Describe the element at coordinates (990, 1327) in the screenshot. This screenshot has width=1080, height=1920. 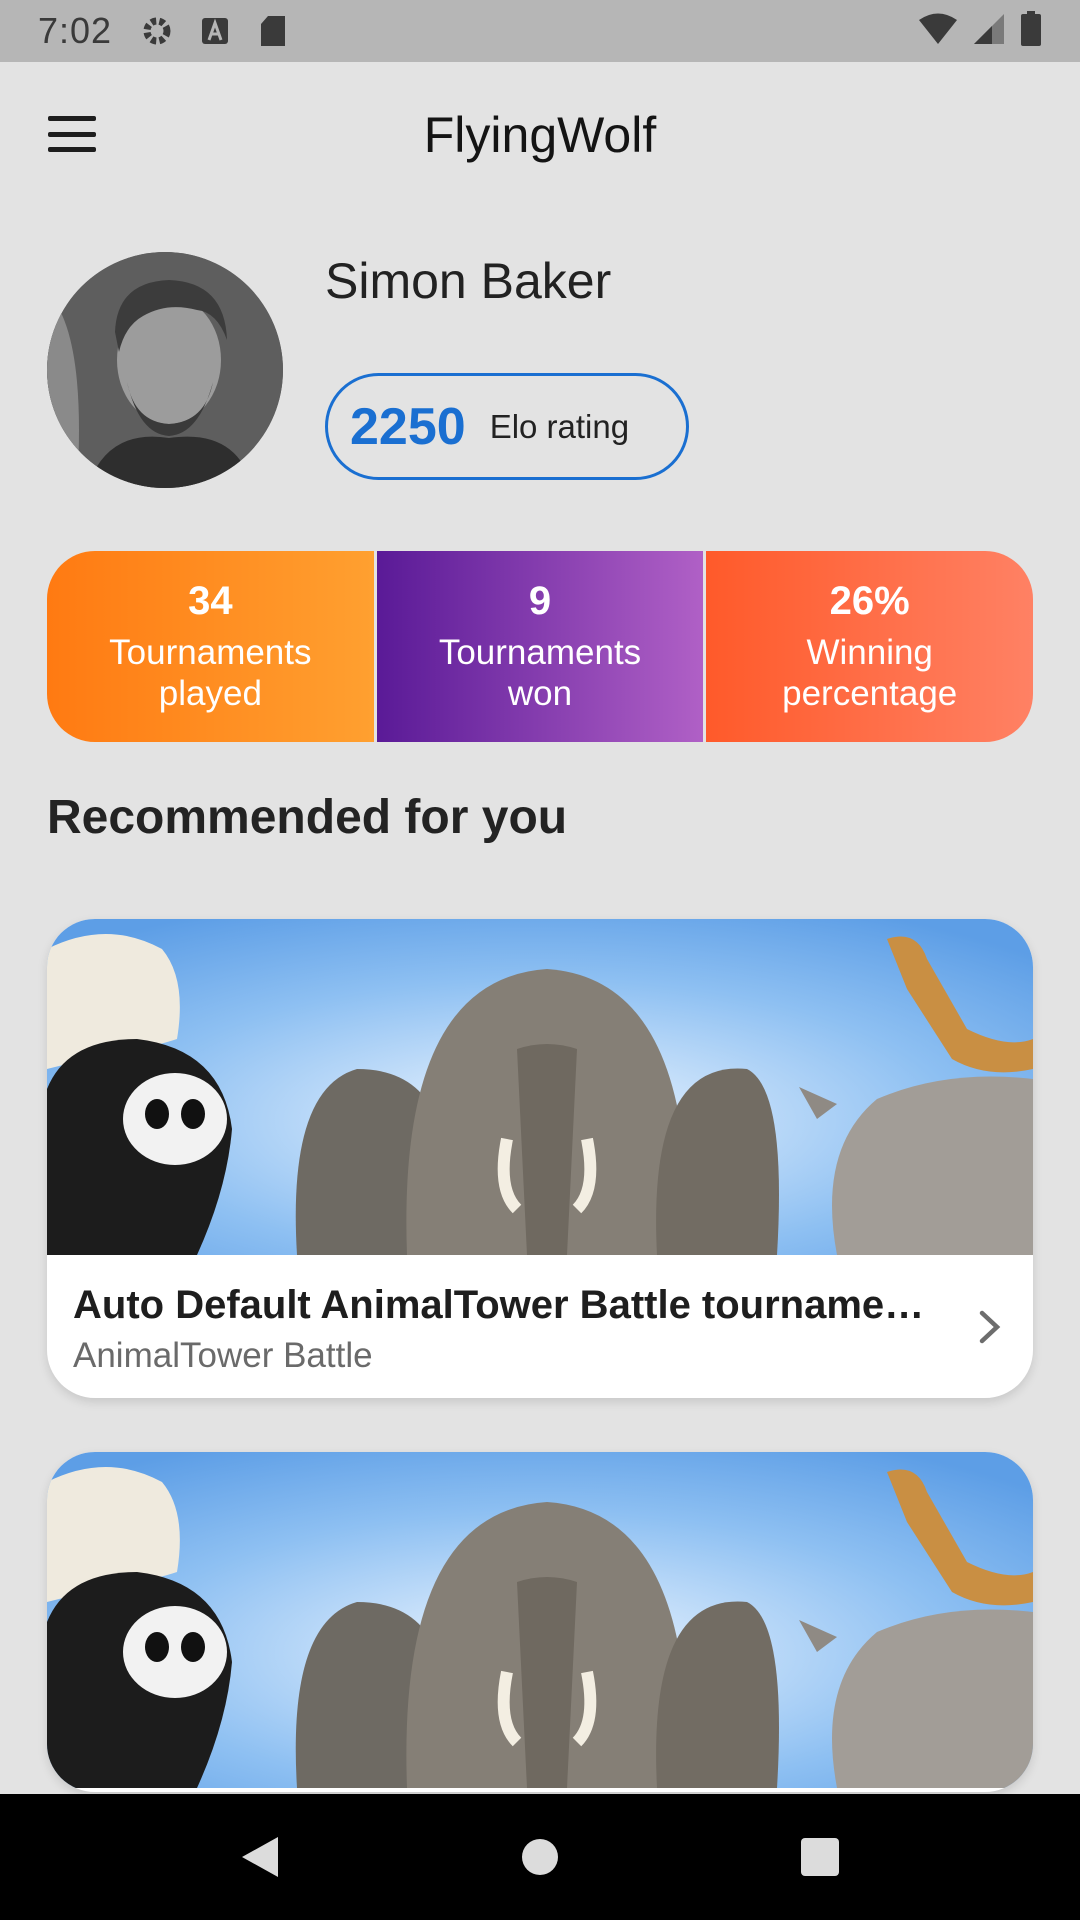
I see `chevron-right-icon` at that location.